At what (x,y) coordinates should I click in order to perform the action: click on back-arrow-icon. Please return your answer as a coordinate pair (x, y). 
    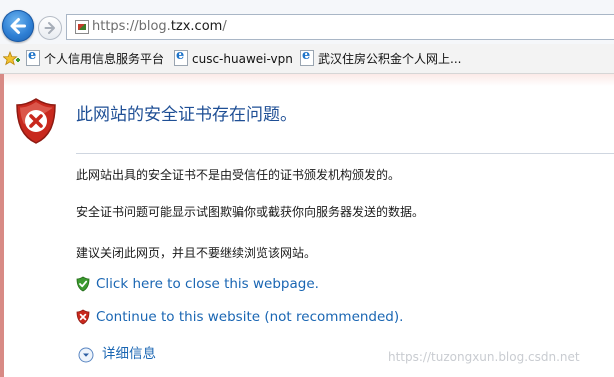
    Looking at the image, I should click on (18, 26).